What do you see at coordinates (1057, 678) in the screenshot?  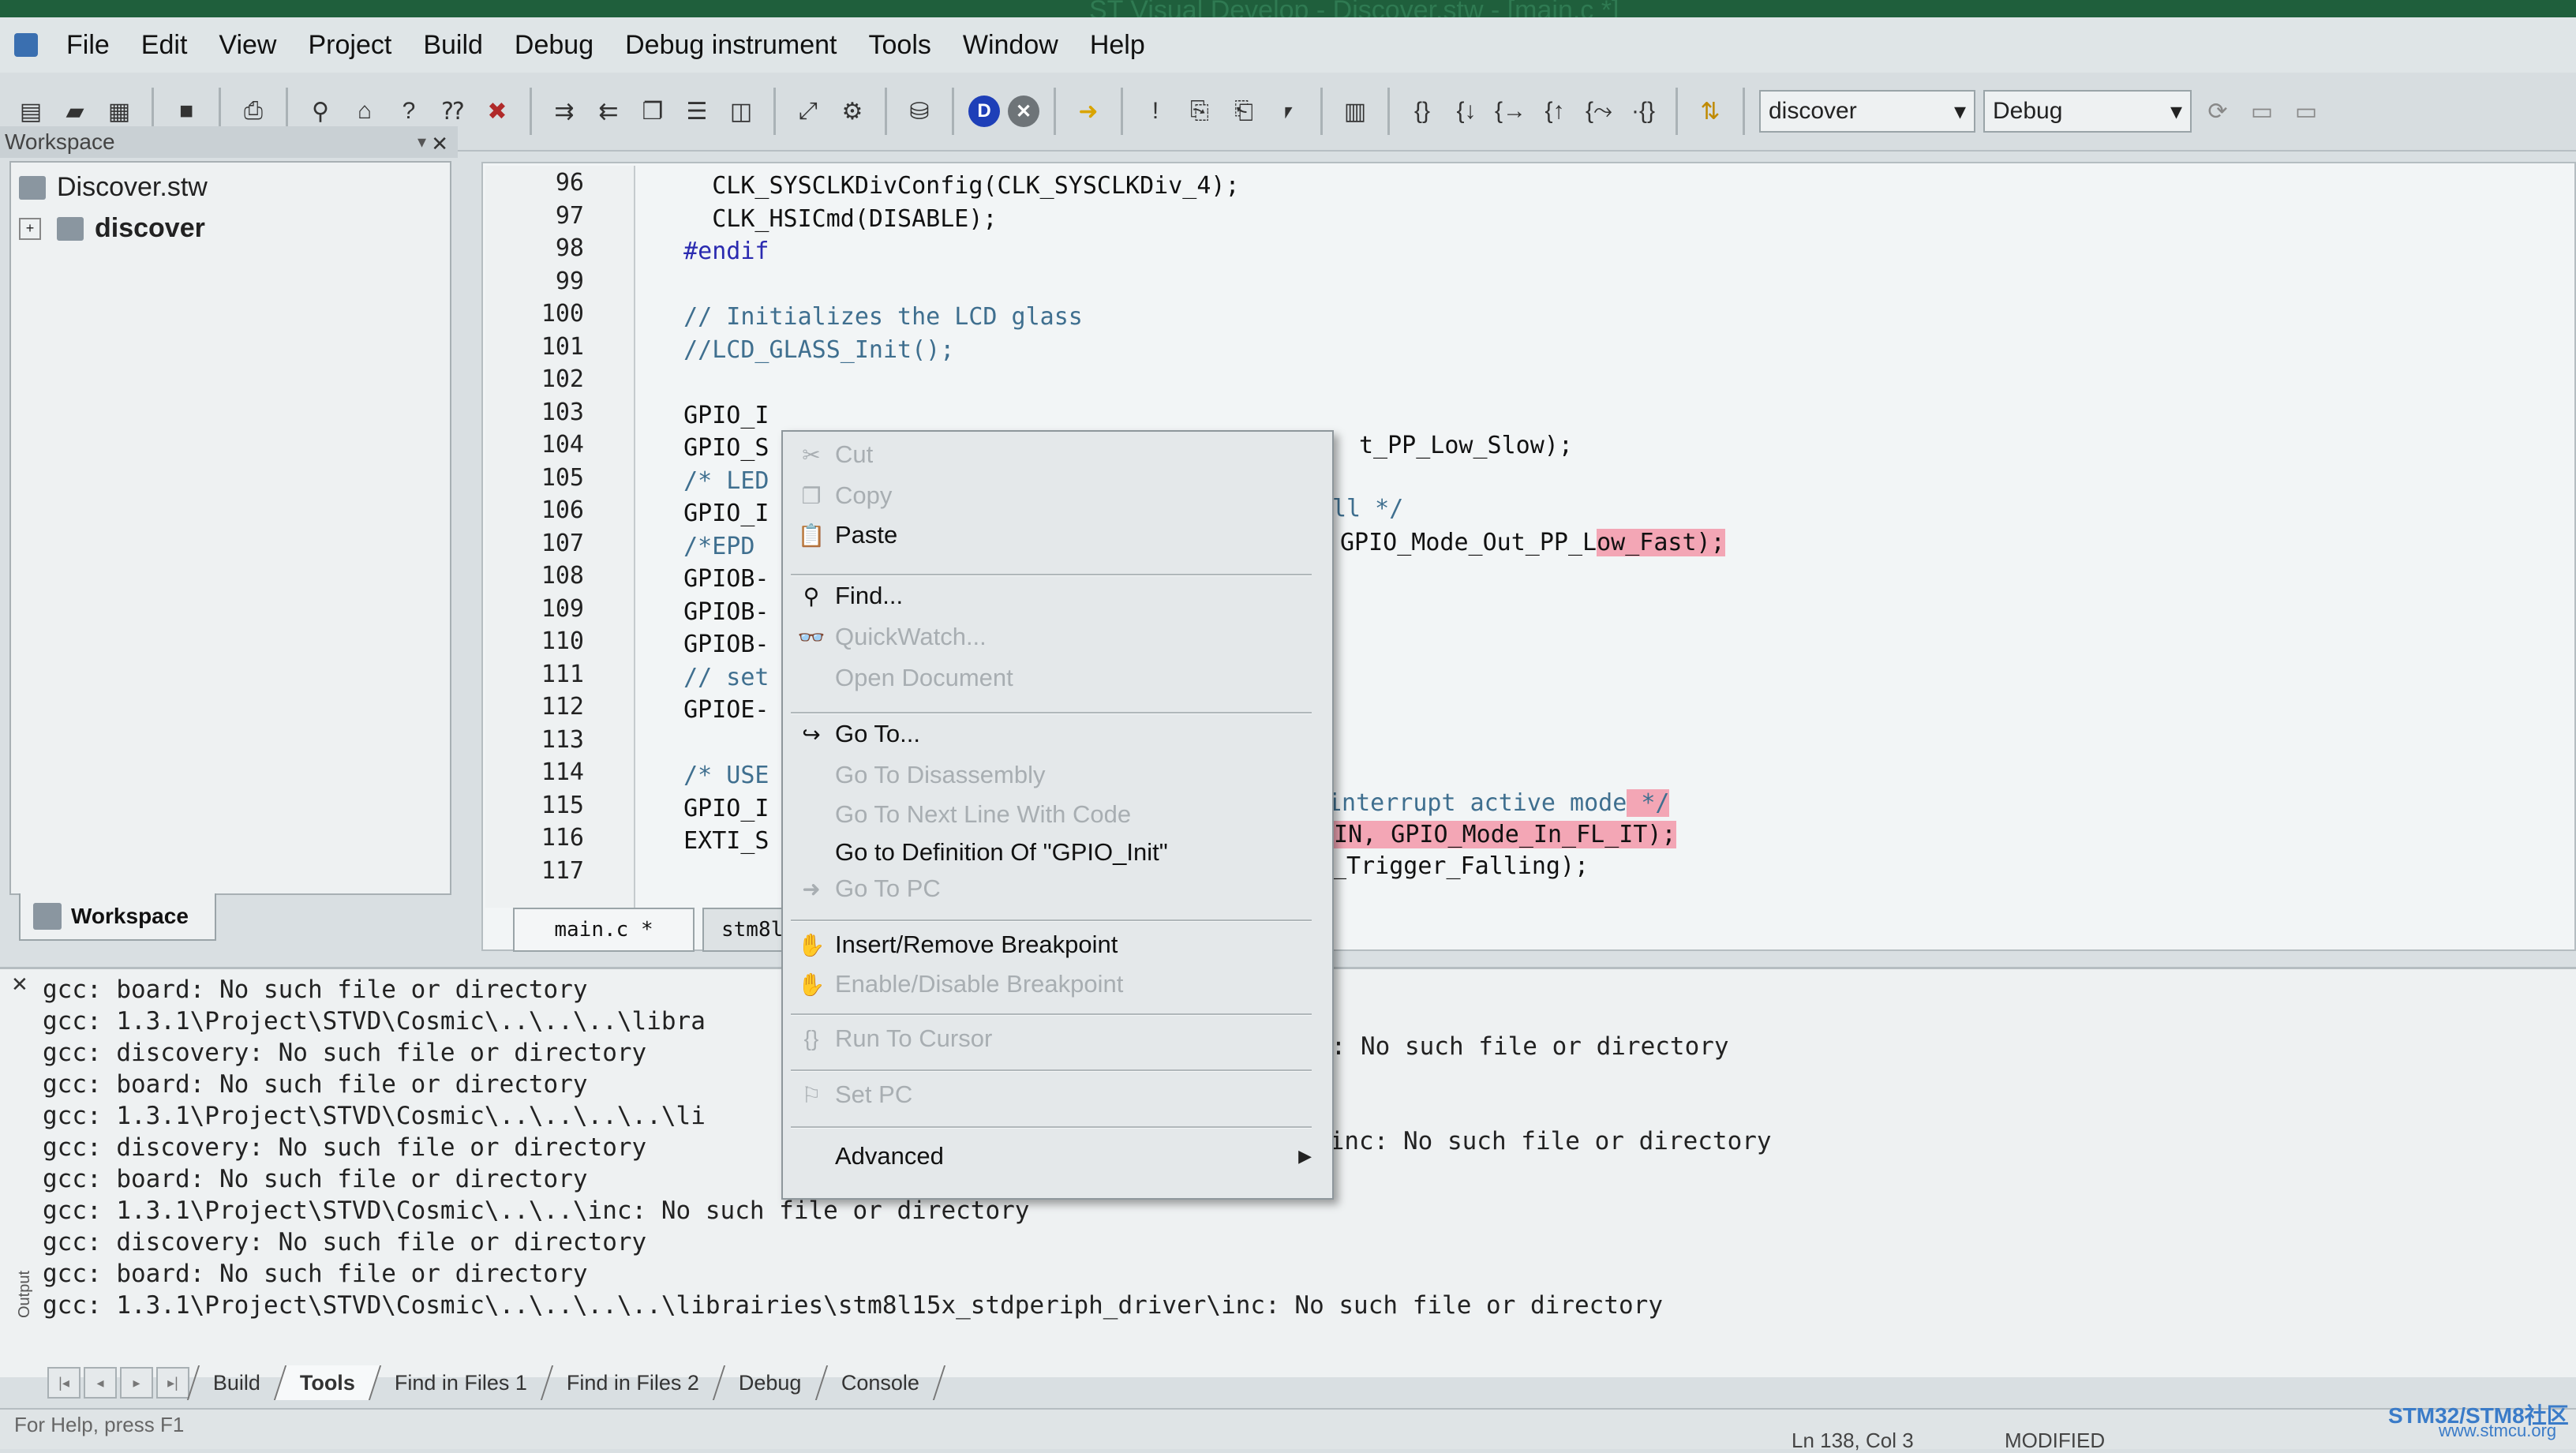 I see `menu-item-open-document: Open Document` at bounding box center [1057, 678].